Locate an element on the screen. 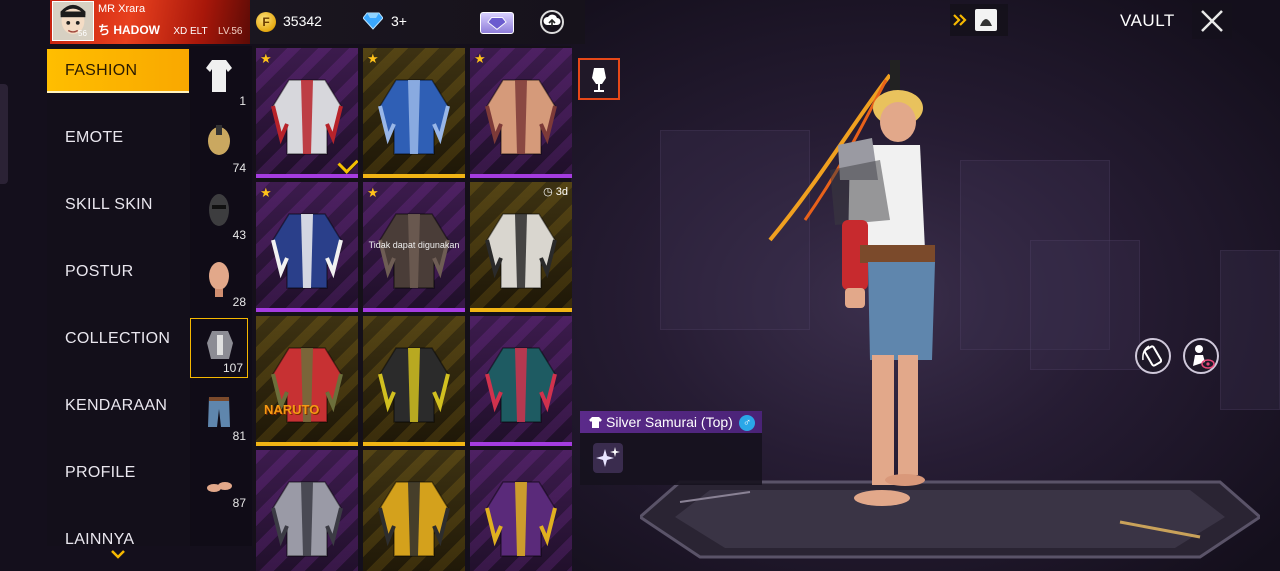 This screenshot has height=571, width=1280. diamond-shop-icon is located at coordinates (497, 23).